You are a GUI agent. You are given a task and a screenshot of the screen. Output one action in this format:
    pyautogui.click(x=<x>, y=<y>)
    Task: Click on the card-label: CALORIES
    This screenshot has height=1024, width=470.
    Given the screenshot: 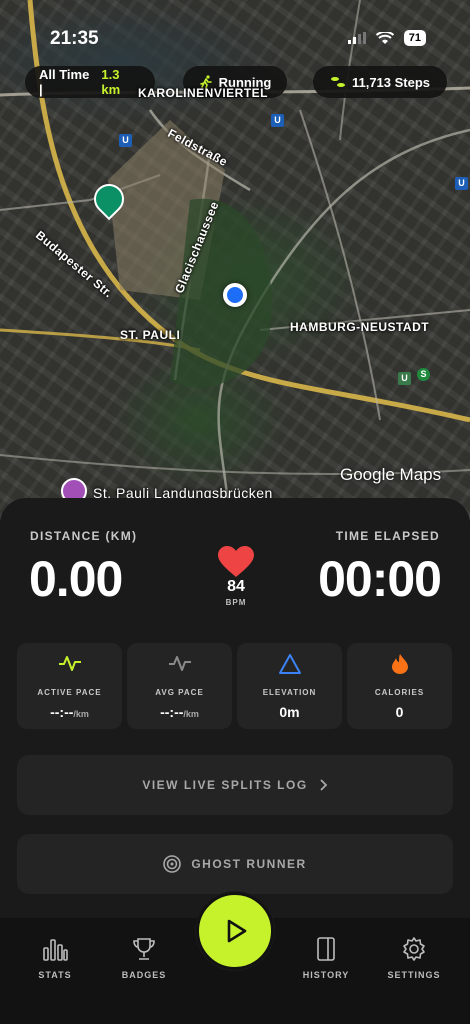 What is the action you would take?
    pyautogui.click(x=399, y=692)
    